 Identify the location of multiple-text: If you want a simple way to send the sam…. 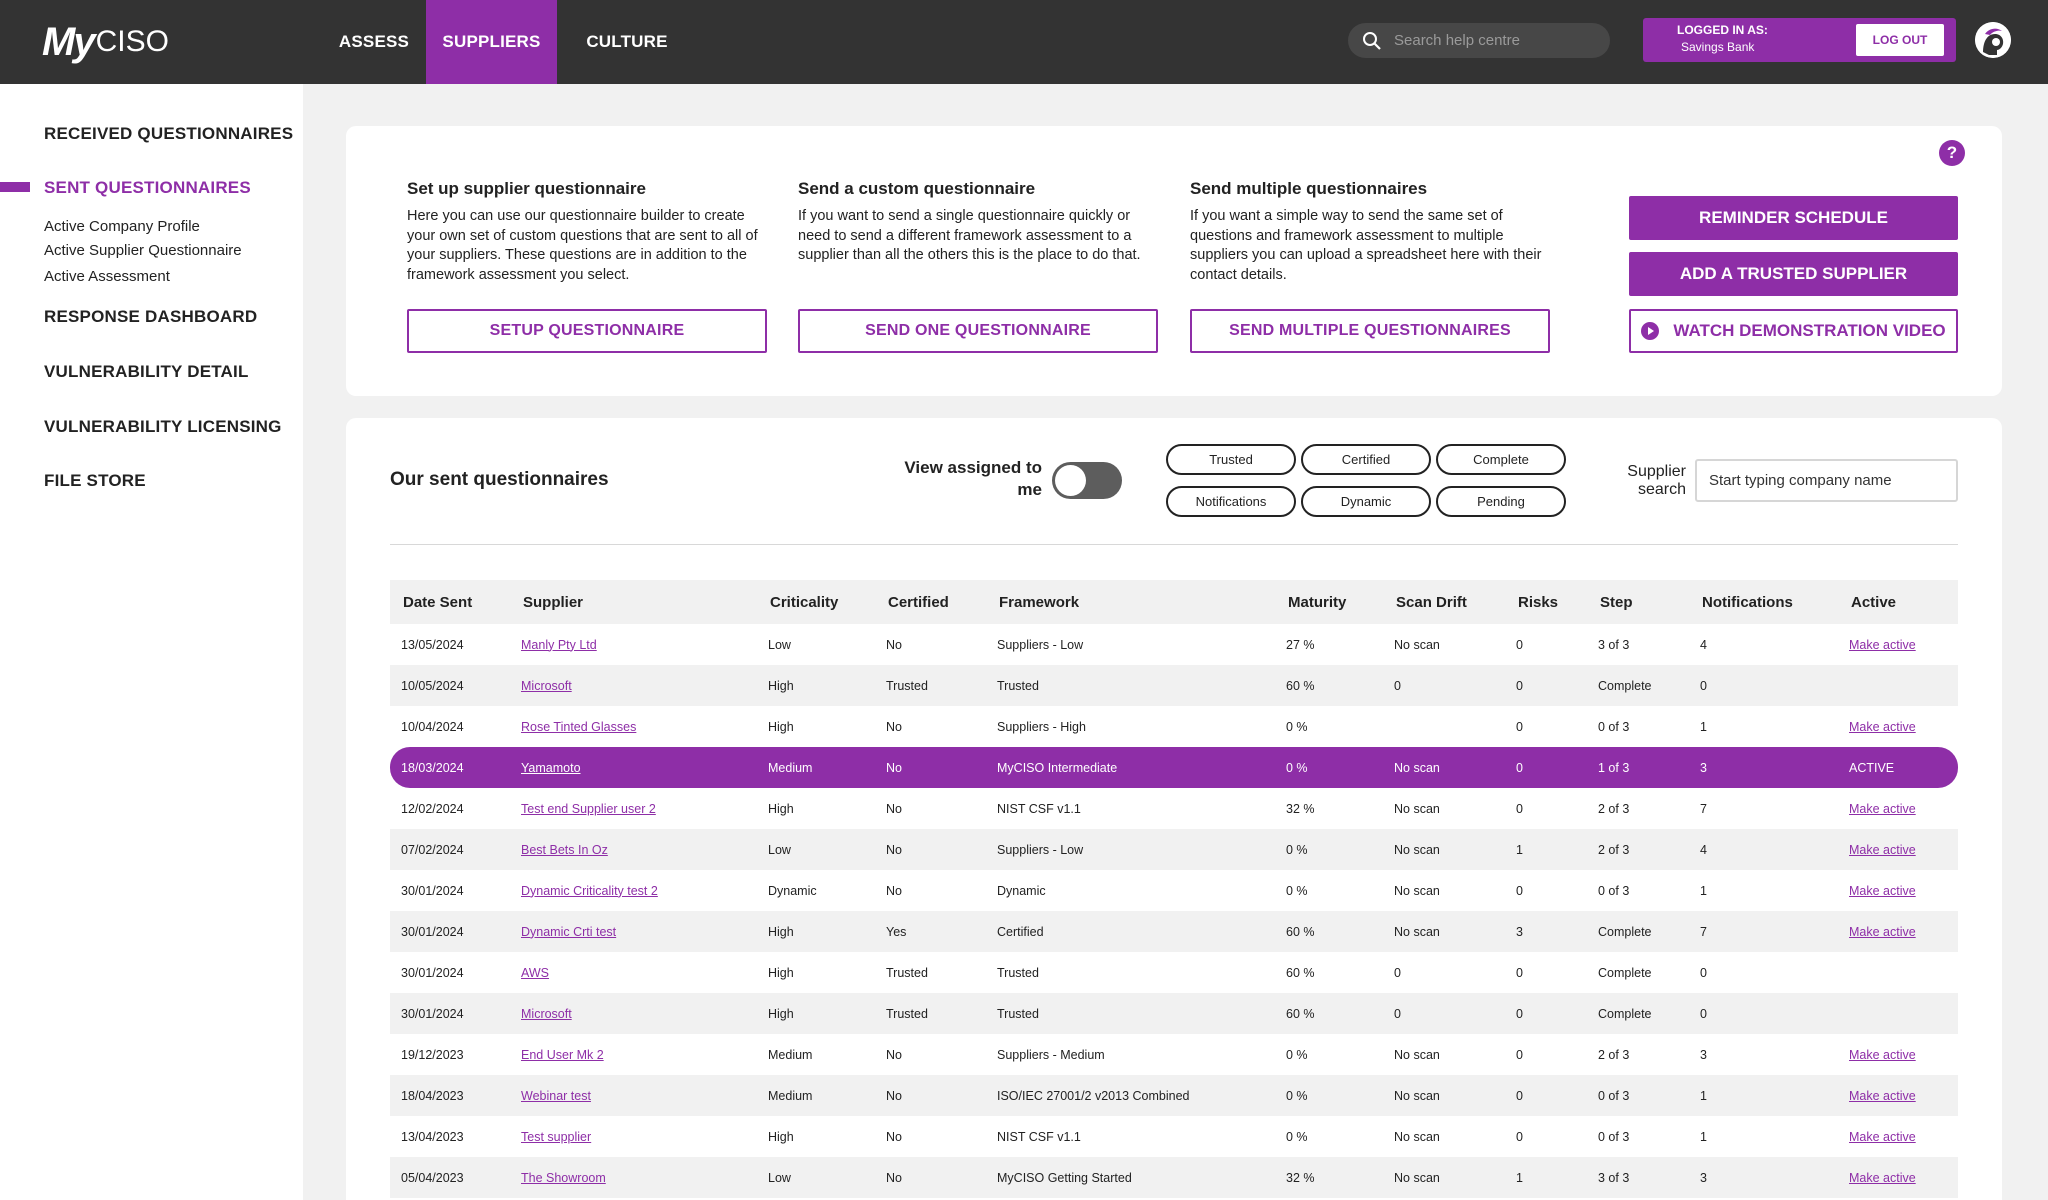
(1366, 245).